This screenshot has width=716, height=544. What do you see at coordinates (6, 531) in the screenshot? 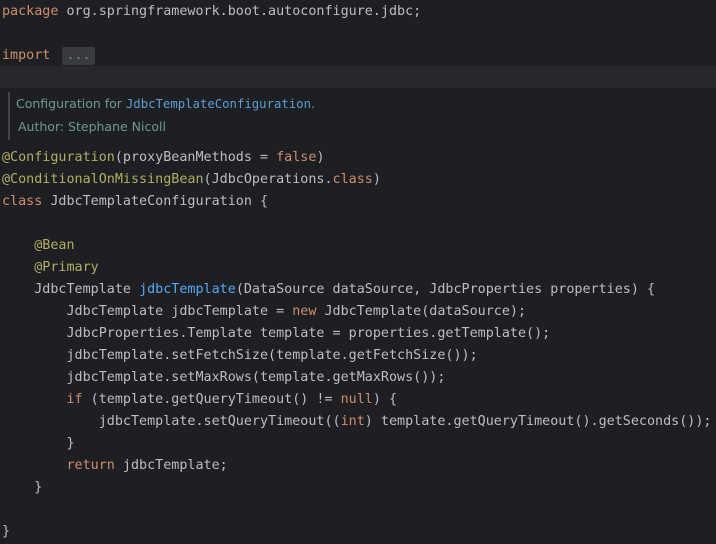
I see `code-line-class-close: }` at bounding box center [6, 531].